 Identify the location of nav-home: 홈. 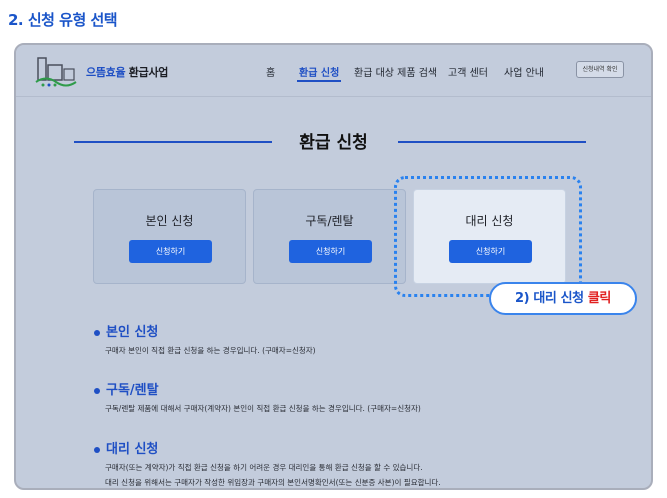
(270, 71).